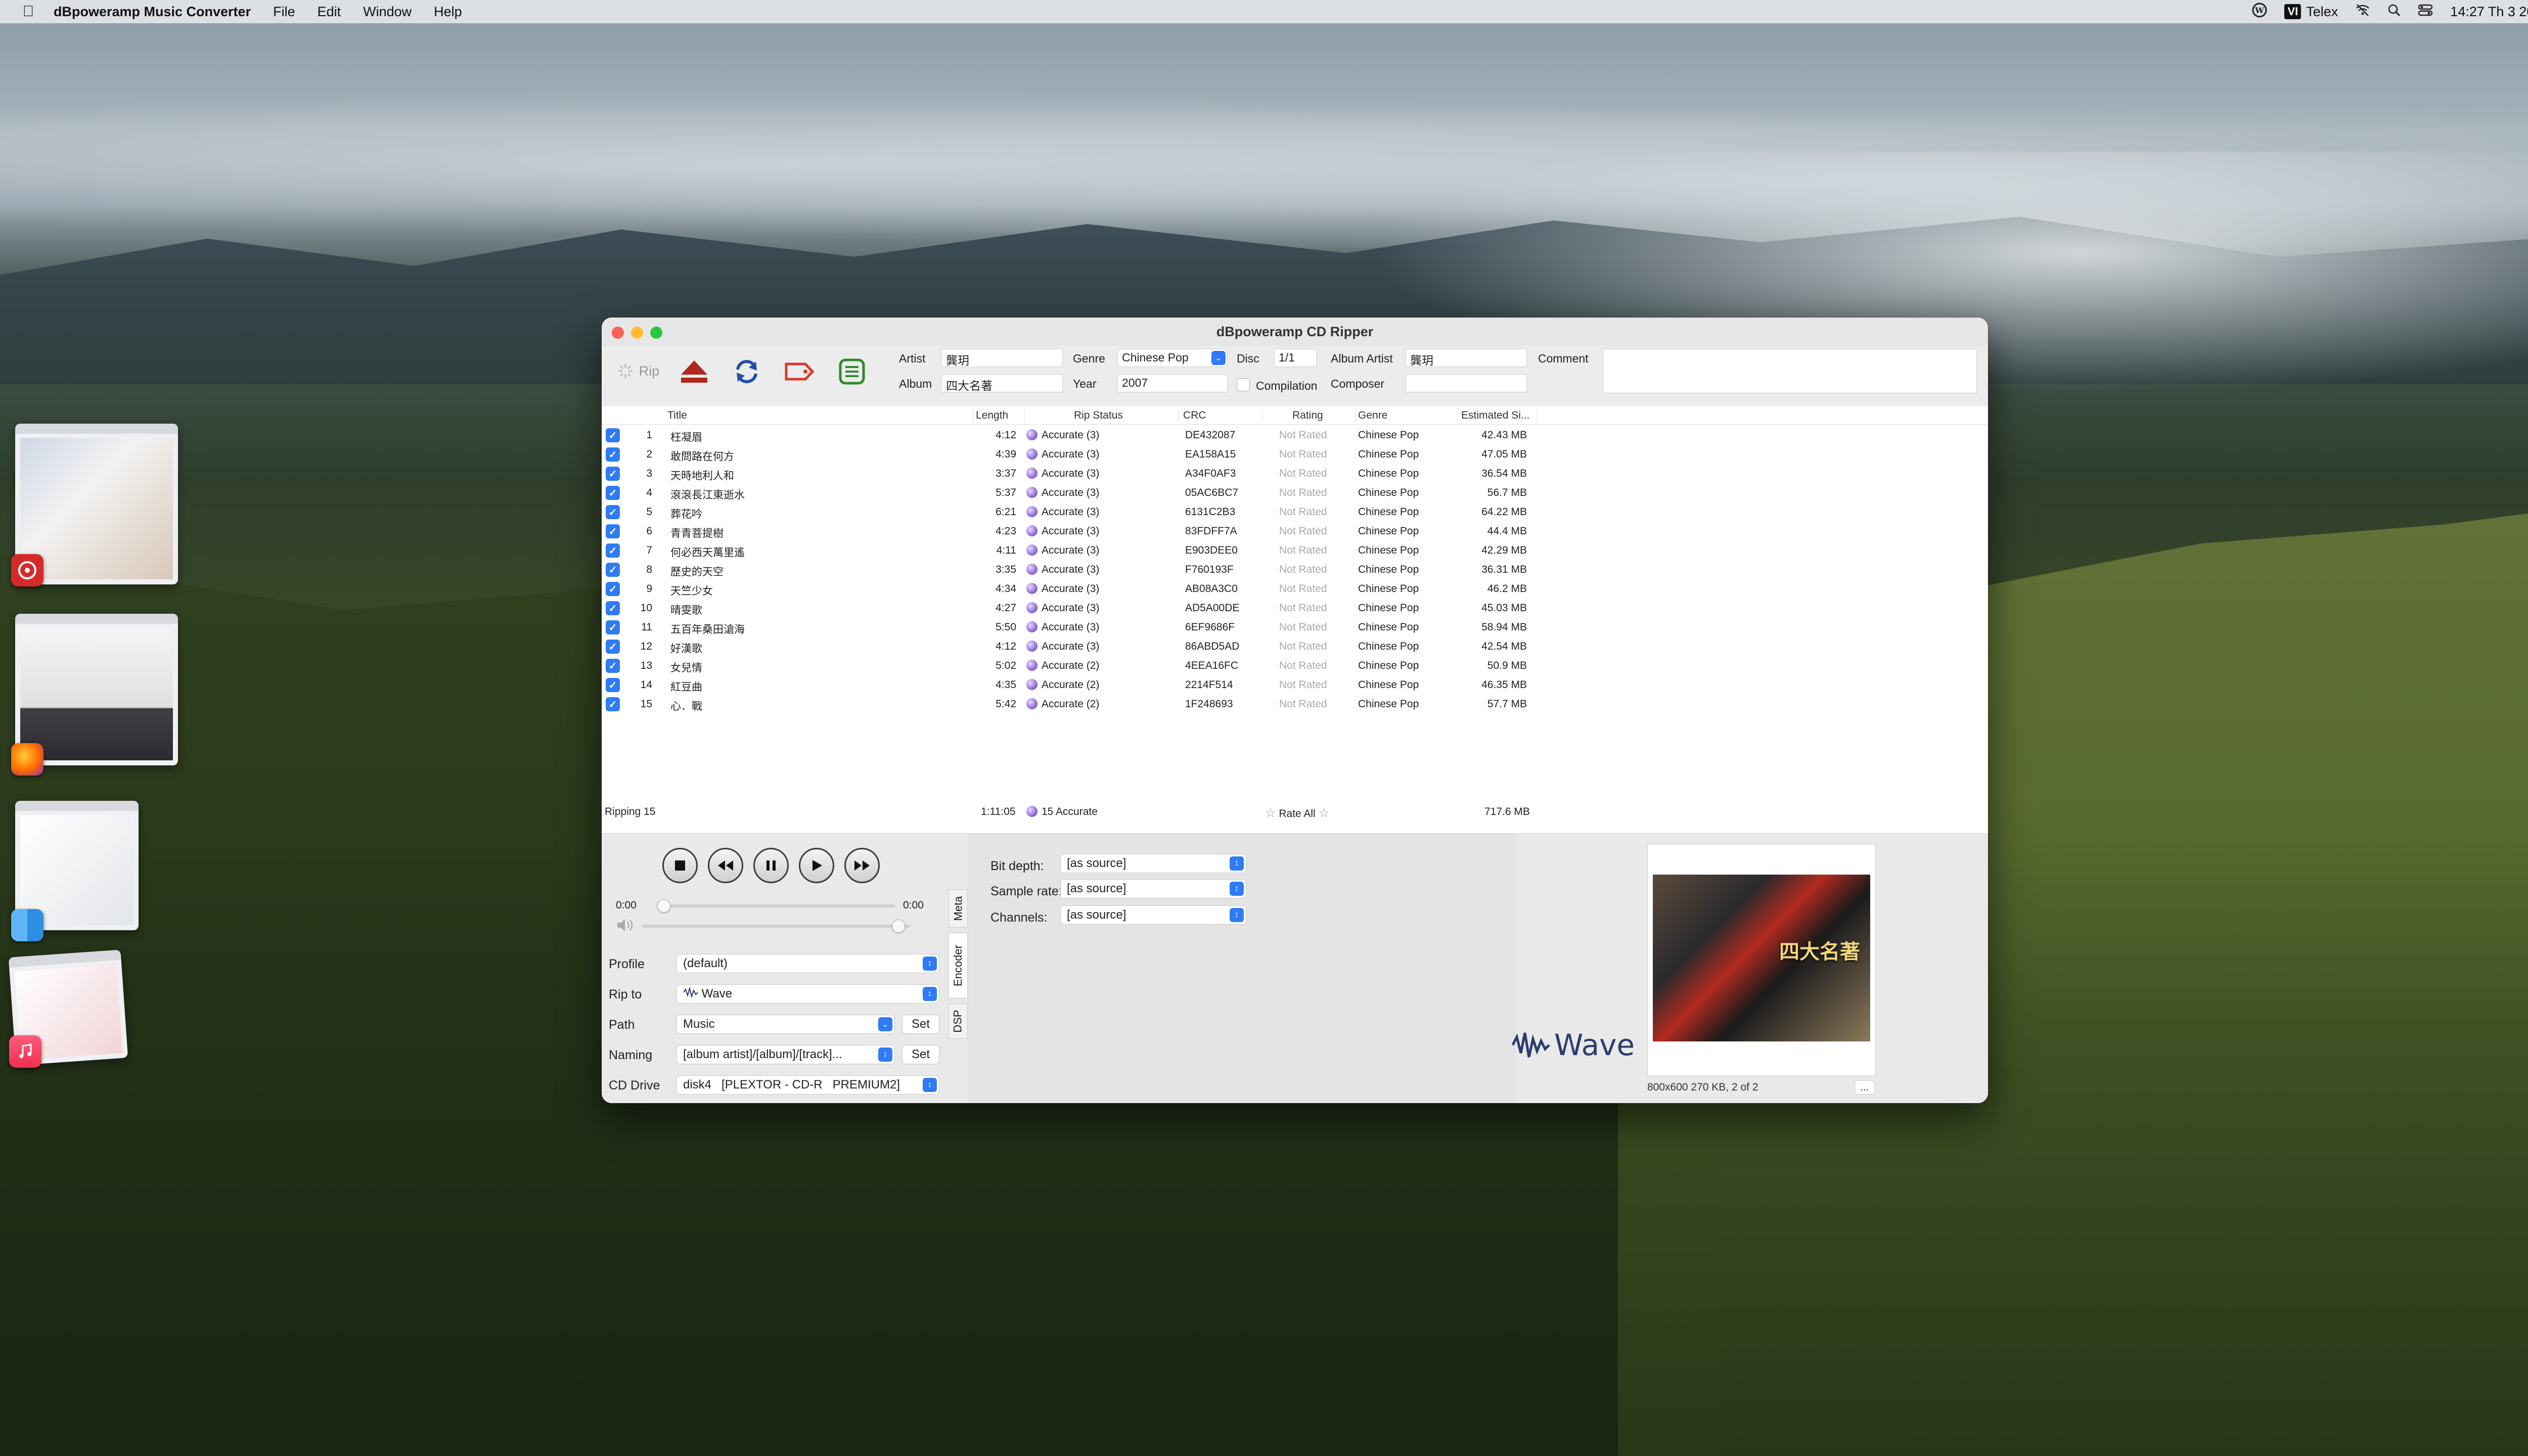 This screenshot has height=1456, width=2528. Describe the element at coordinates (921, 1024) in the screenshot. I see `path-set-button: Set` at that location.